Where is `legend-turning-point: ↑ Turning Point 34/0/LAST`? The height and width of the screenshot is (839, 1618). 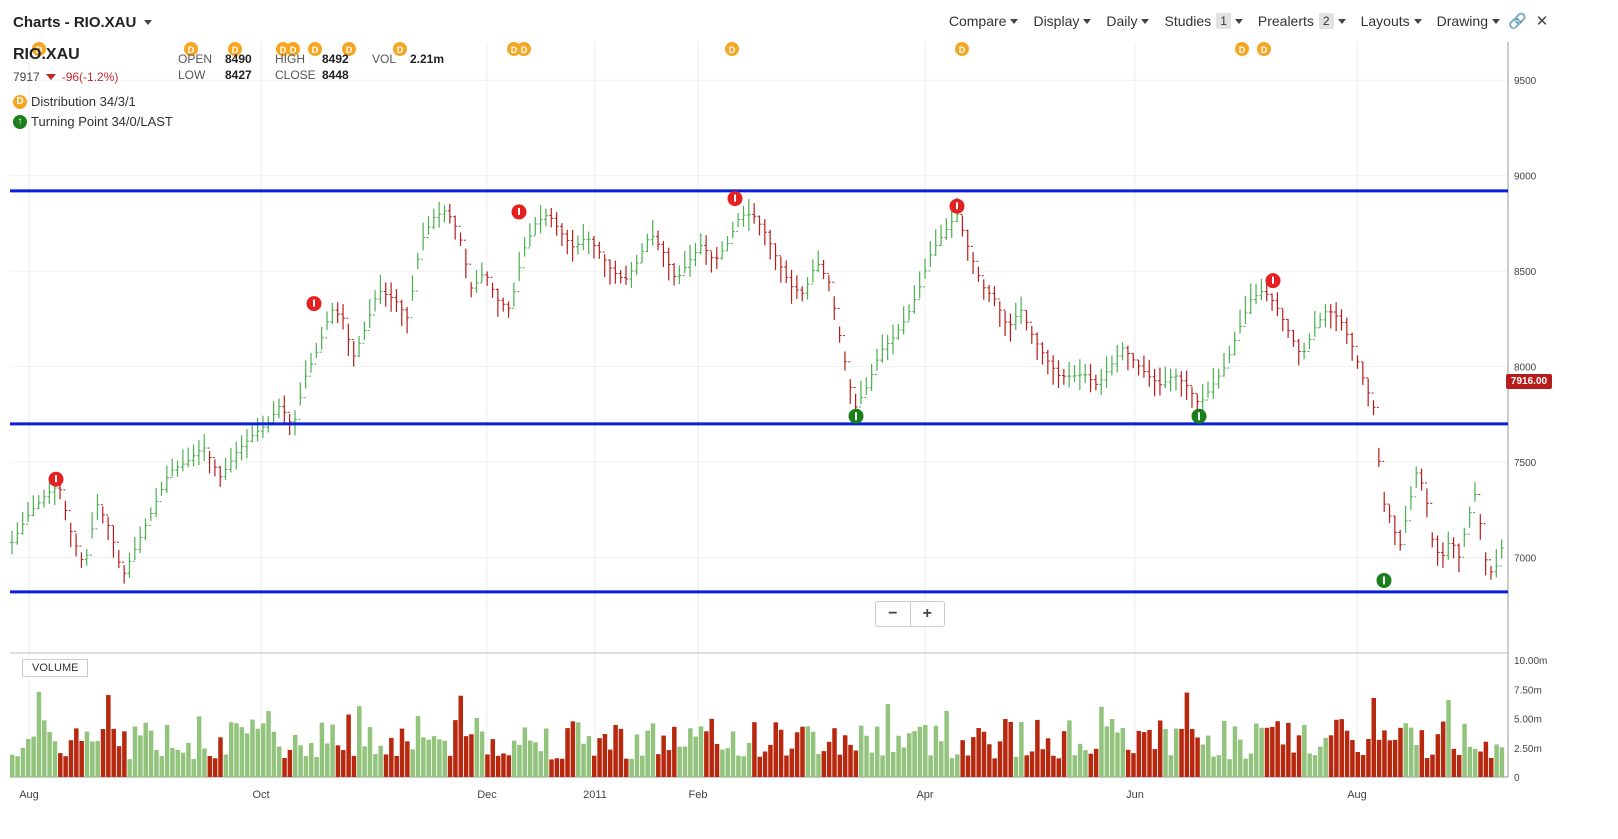 legend-turning-point: ↑ Turning Point 34/0/LAST is located at coordinates (93, 121).